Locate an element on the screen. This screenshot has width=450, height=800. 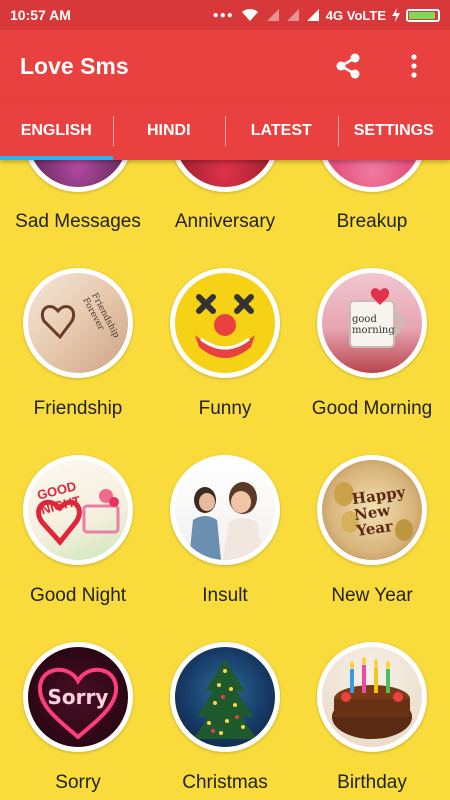
category-label-anniversary: Anniversary is located at coordinates (225, 222).